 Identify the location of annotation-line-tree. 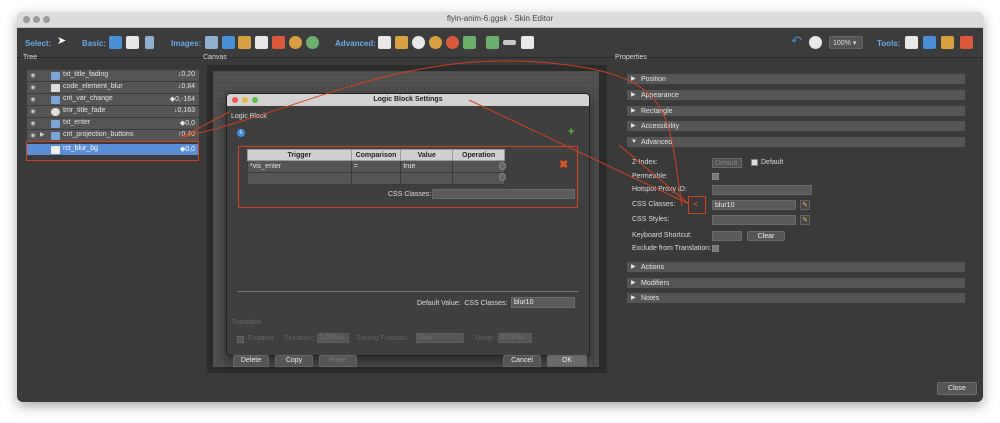
(205, 124).